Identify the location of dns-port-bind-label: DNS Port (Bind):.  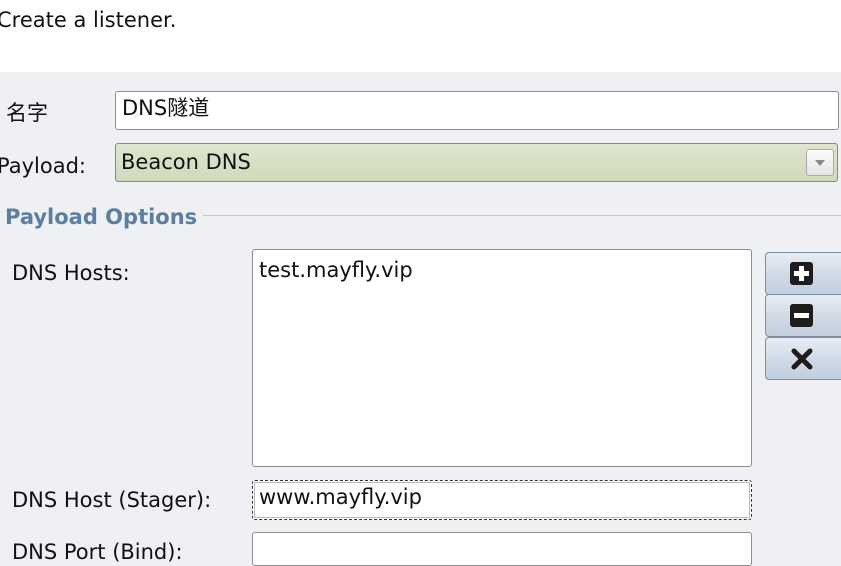
(97, 552).